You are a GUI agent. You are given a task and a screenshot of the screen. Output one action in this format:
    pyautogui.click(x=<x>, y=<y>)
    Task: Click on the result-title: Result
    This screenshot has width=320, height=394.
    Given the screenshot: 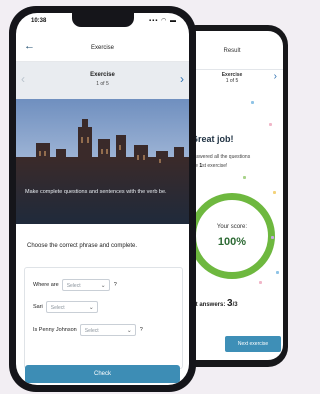 What is the action you would take?
    pyautogui.click(x=232, y=51)
    